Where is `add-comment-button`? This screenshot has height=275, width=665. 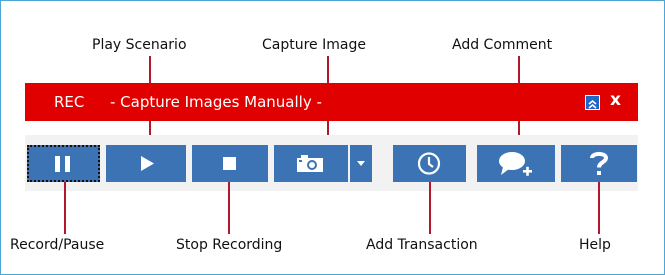
add-comment-button is located at coordinates (516, 163).